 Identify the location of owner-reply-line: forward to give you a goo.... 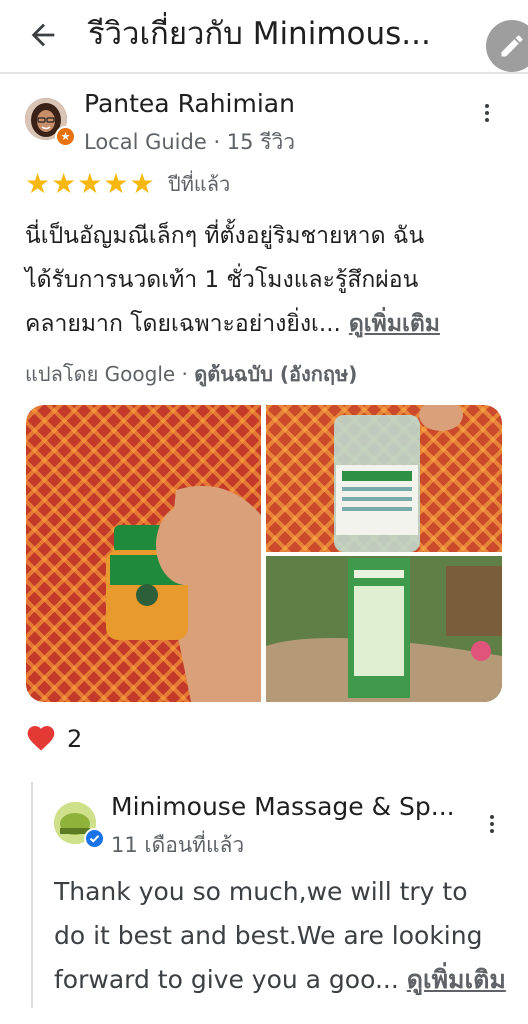
(226, 979).